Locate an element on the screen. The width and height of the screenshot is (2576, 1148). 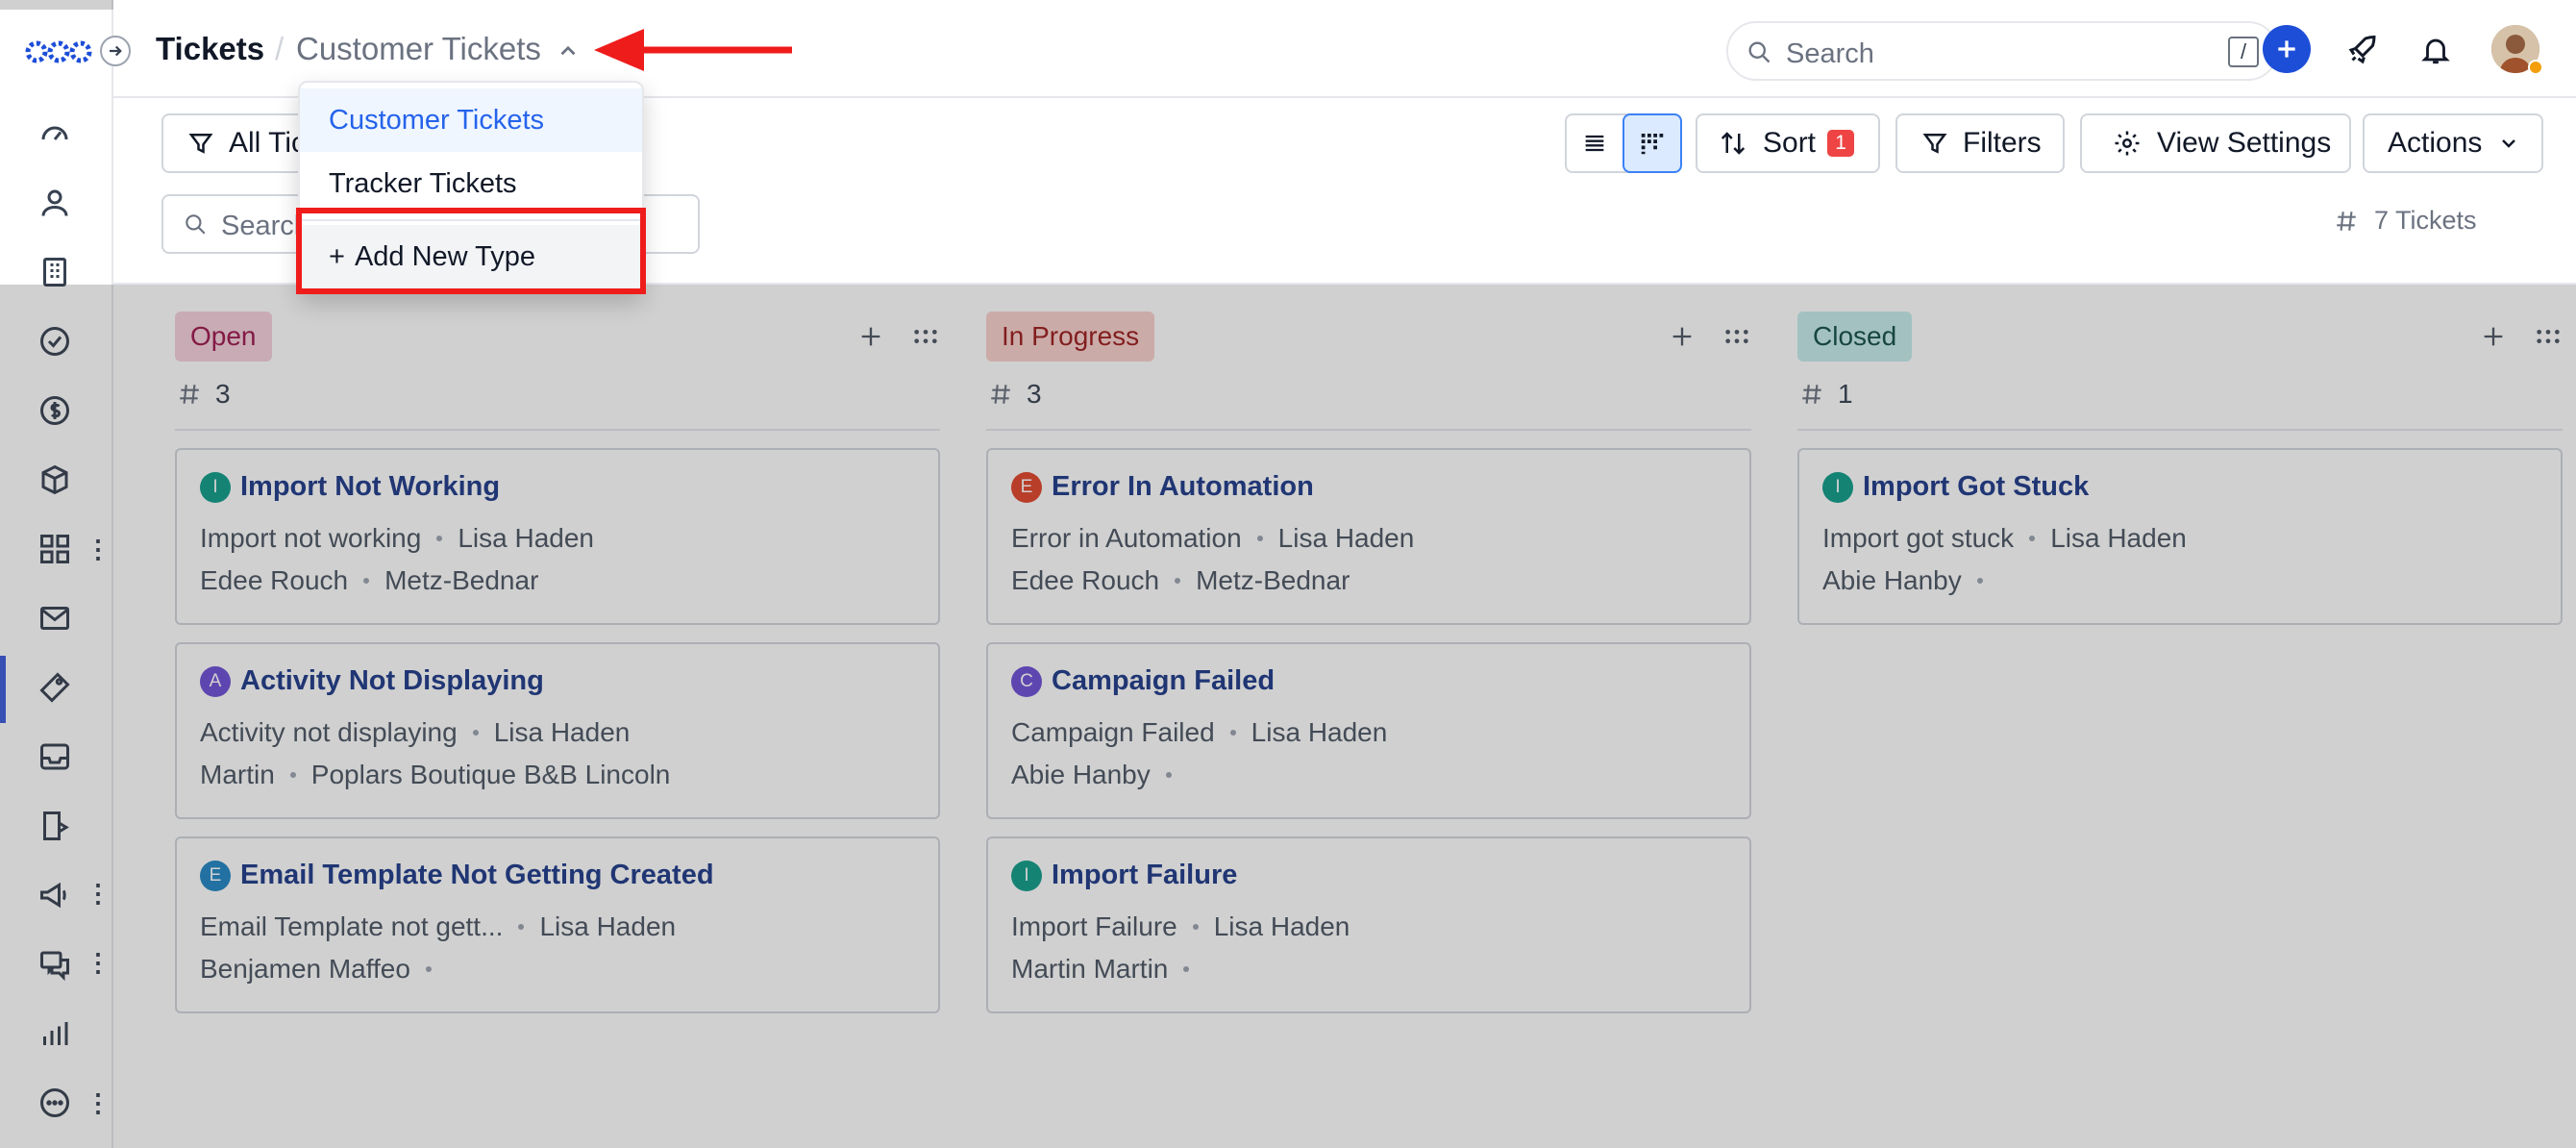
kanban-view-button is located at coordinates (1652, 143).